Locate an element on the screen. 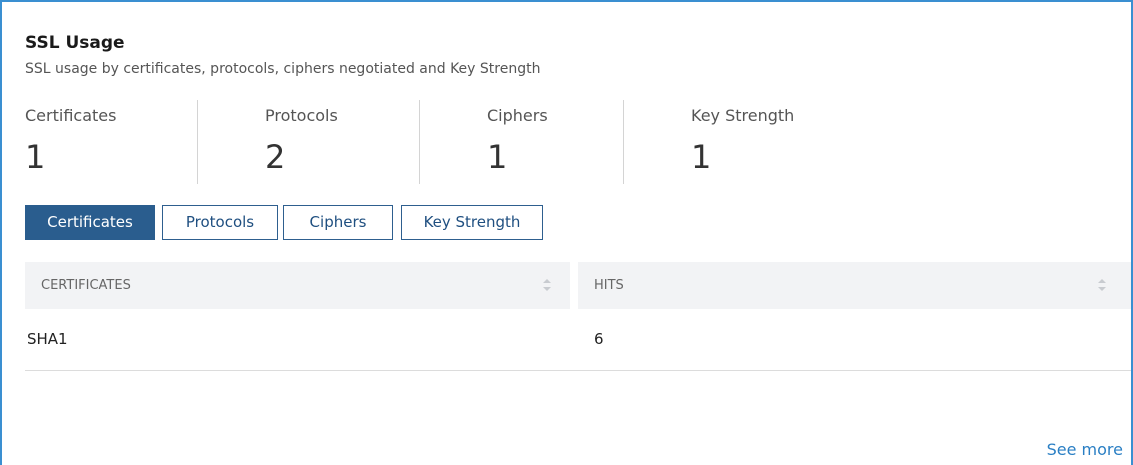 This screenshot has width=1133, height=465. tab-ciphers: Ciphers is located at coordinates (338, 222).